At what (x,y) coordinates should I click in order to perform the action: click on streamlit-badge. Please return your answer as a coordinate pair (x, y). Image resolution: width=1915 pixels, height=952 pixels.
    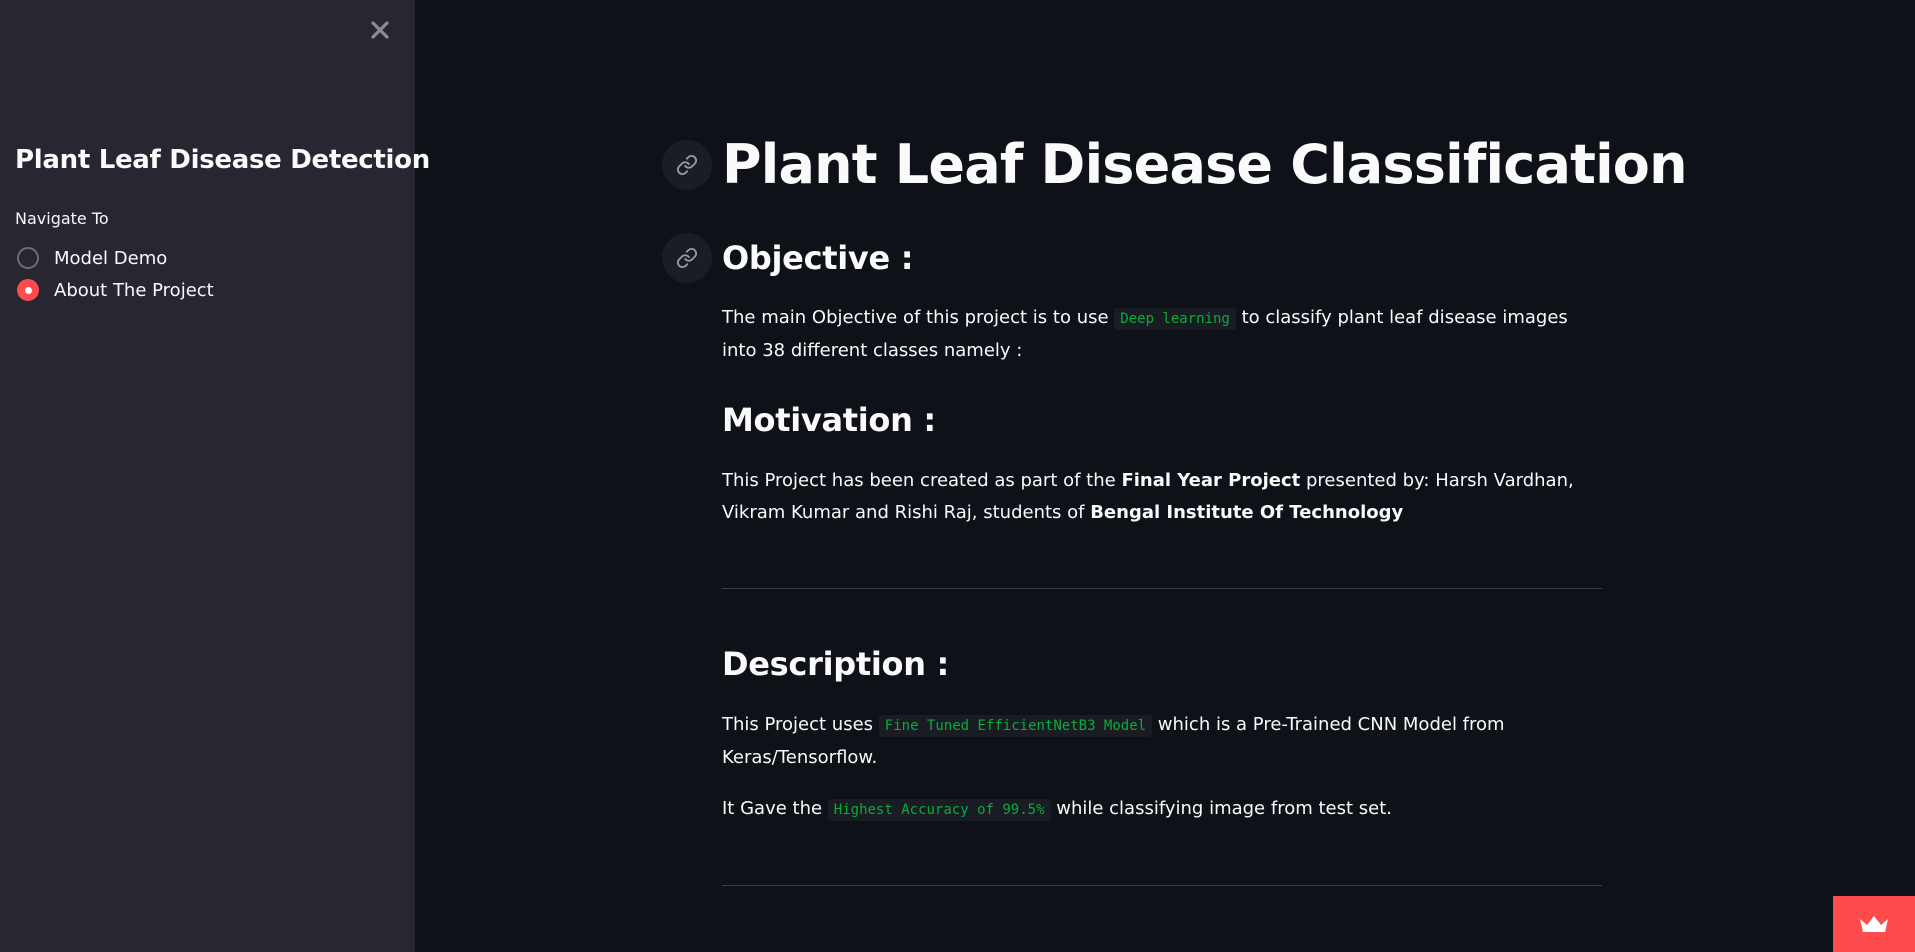
    Looking at the image, I should click on (1874, 924).